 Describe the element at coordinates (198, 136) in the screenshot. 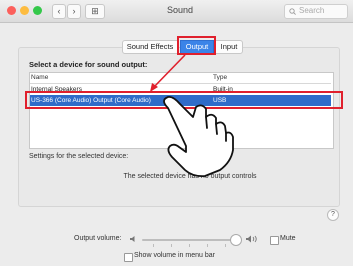

I see `pointing-hand-icon` at that location.